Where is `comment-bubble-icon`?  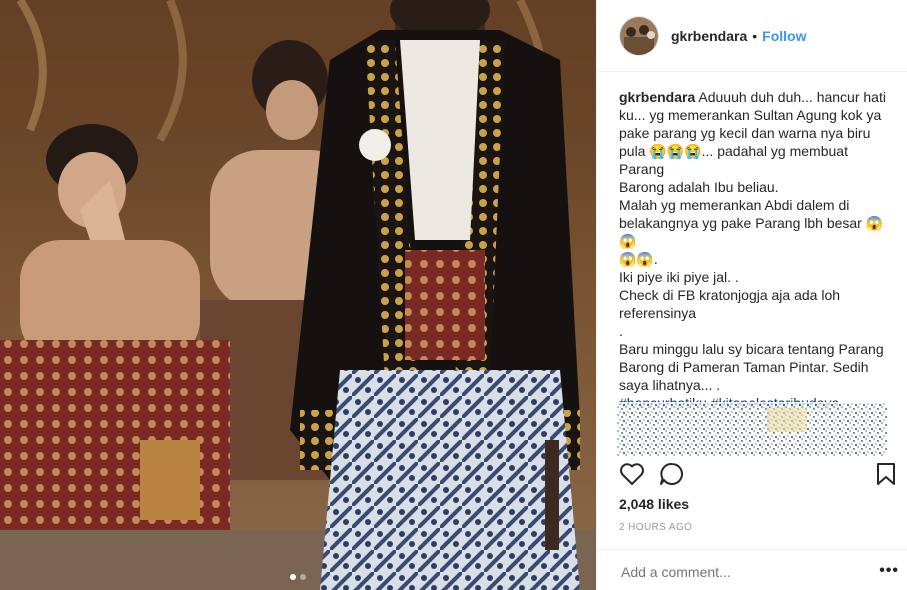 comment-bubble-icon is located at coordinates (672, 474).